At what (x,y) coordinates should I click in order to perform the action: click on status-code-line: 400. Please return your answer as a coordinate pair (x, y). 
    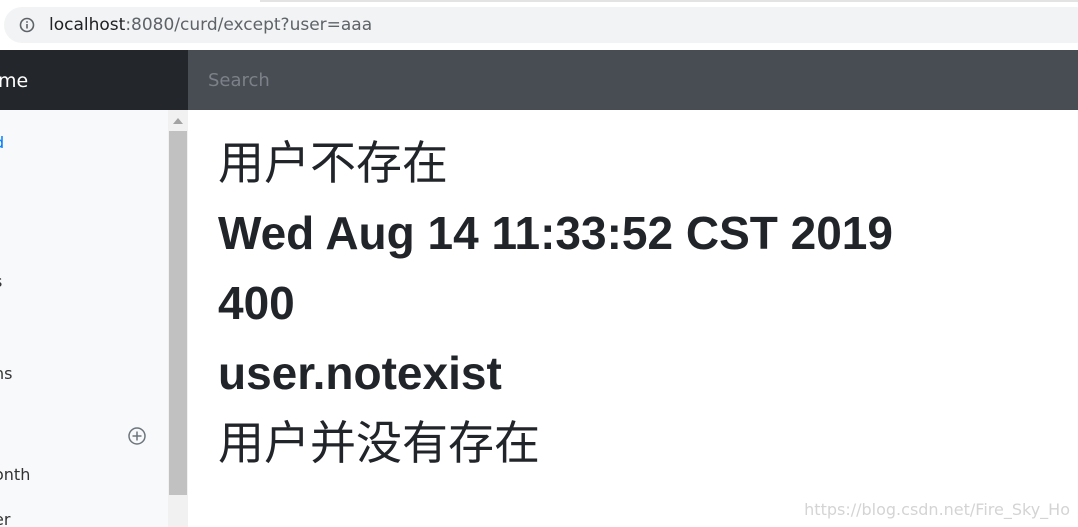
    Looking at the image, I should click on (256, 303).